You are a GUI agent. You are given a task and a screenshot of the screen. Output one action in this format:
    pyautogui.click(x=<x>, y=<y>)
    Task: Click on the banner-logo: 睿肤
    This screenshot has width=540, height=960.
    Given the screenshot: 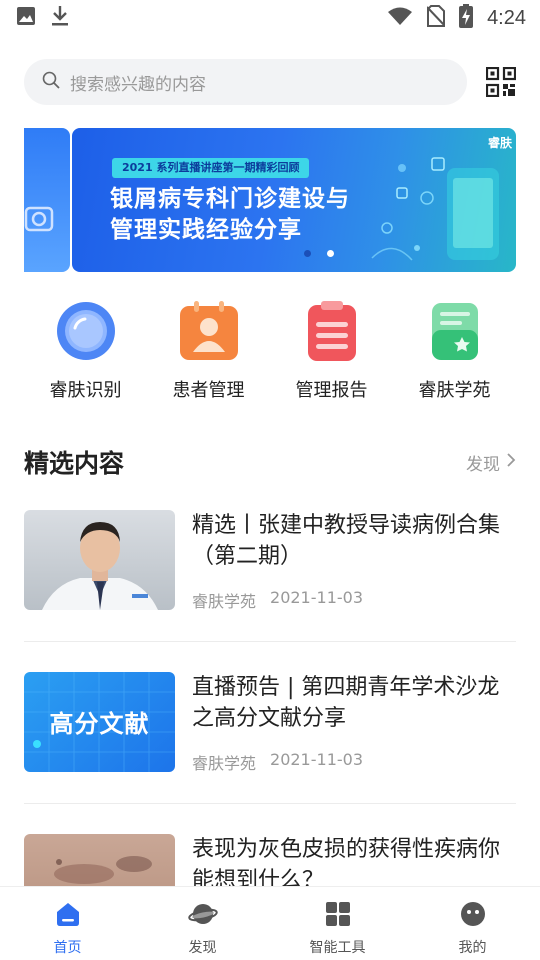 What is the action you would take?
    pyautogui.click(x=499, y=143)
    